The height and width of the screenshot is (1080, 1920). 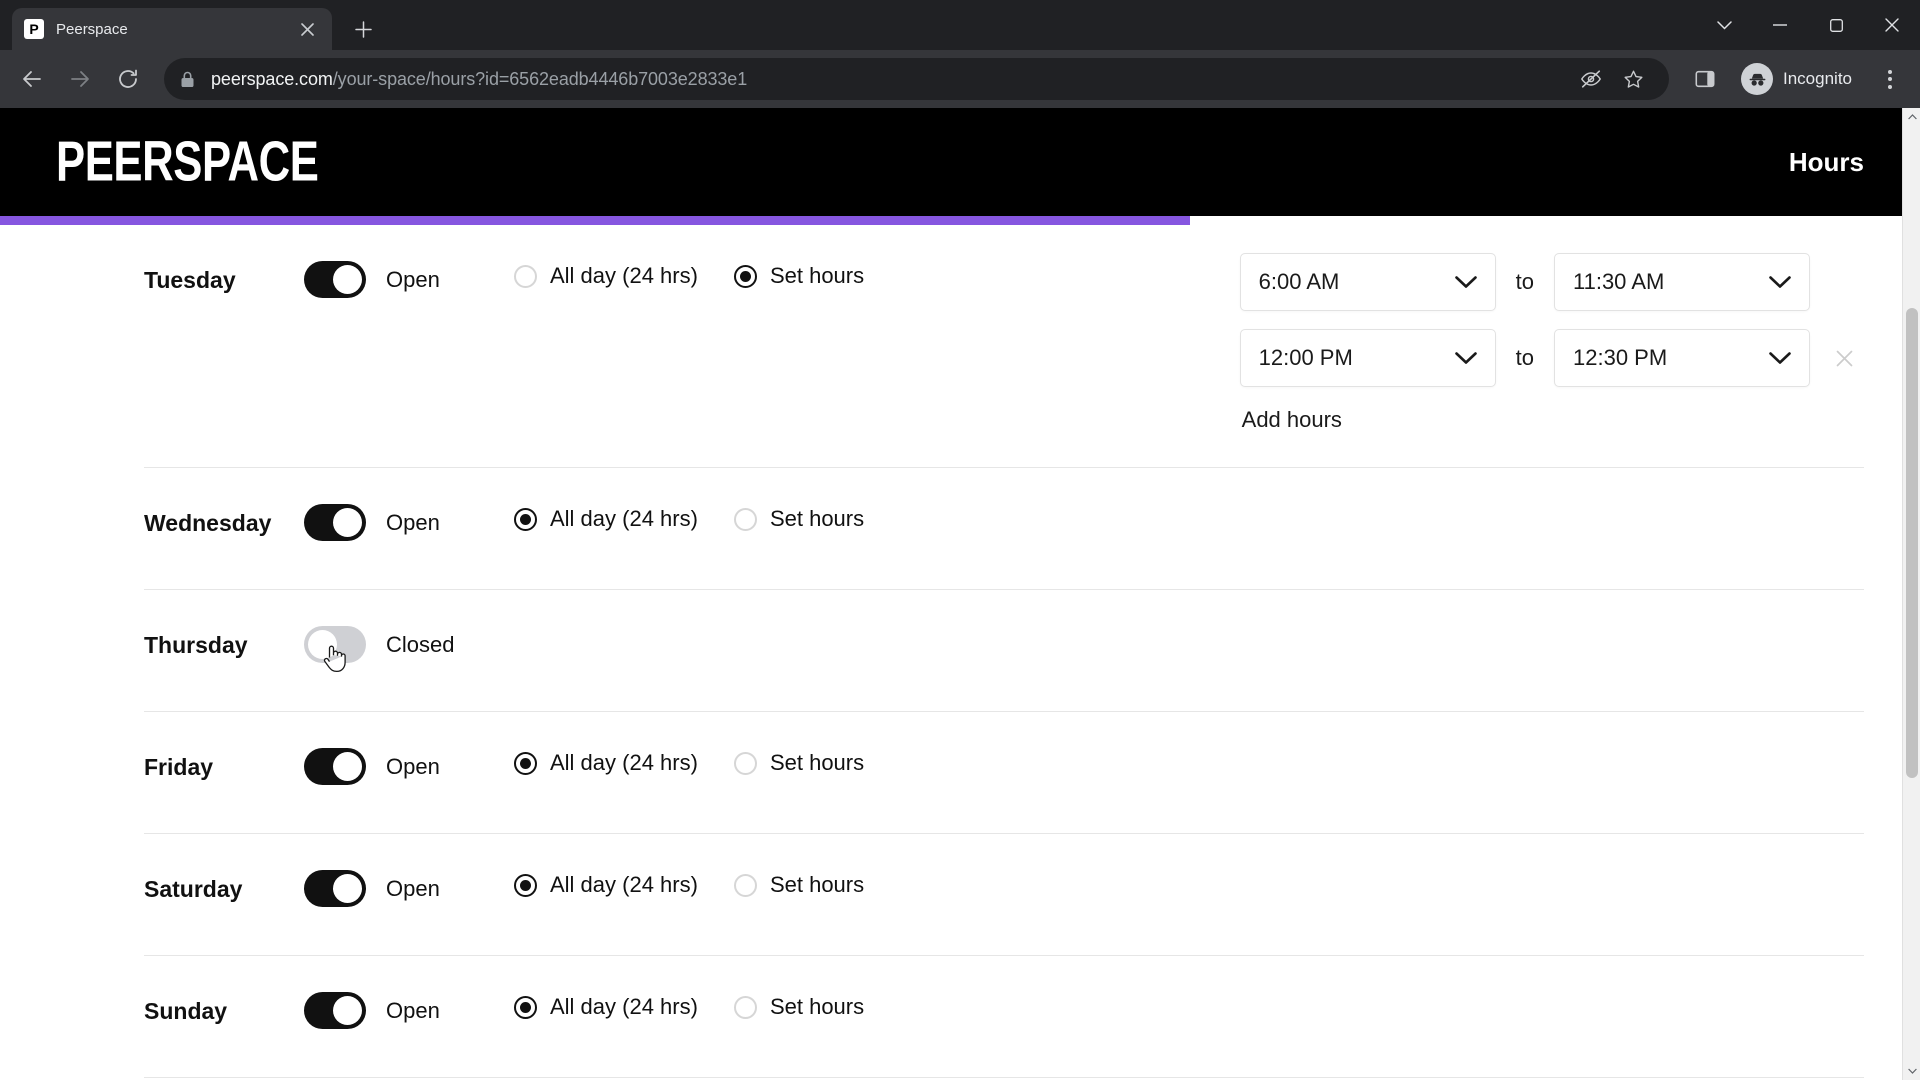 I want to click on open-toggle-tuesday, so click(x=335, y=279).